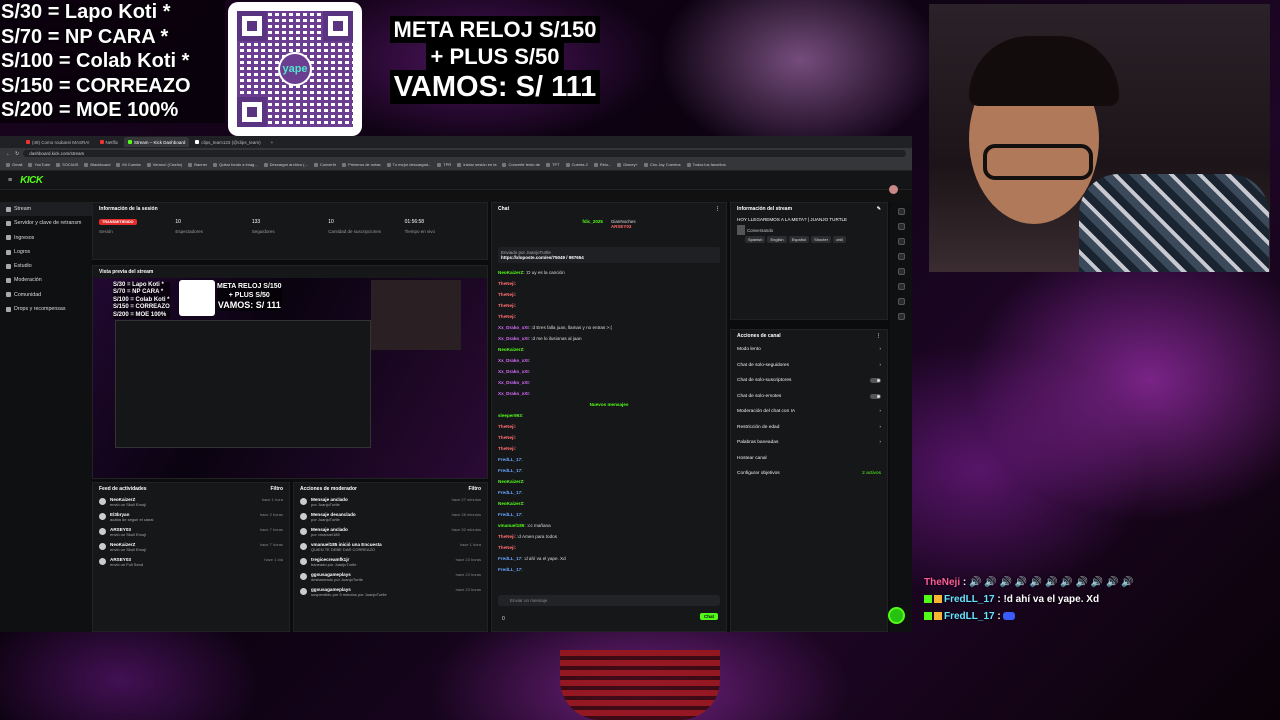 Image resolution: width=1280 pixels, height=720 pixels. I want to click on sidebar-item: Stream, so click(46, 209).